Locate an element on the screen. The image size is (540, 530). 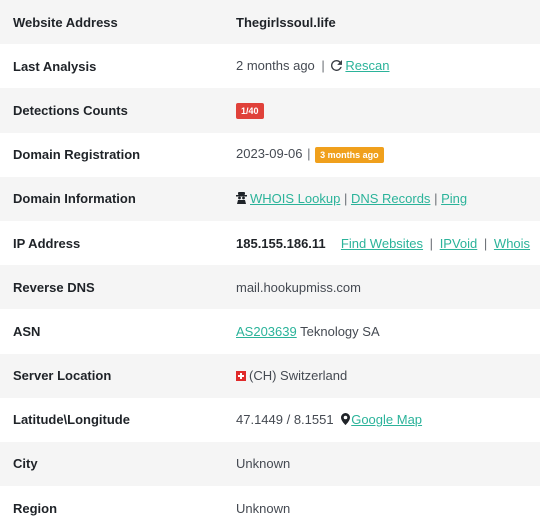
table-row-website: Website Address Thegirlssoul.life is located at coordinates (270, 22).